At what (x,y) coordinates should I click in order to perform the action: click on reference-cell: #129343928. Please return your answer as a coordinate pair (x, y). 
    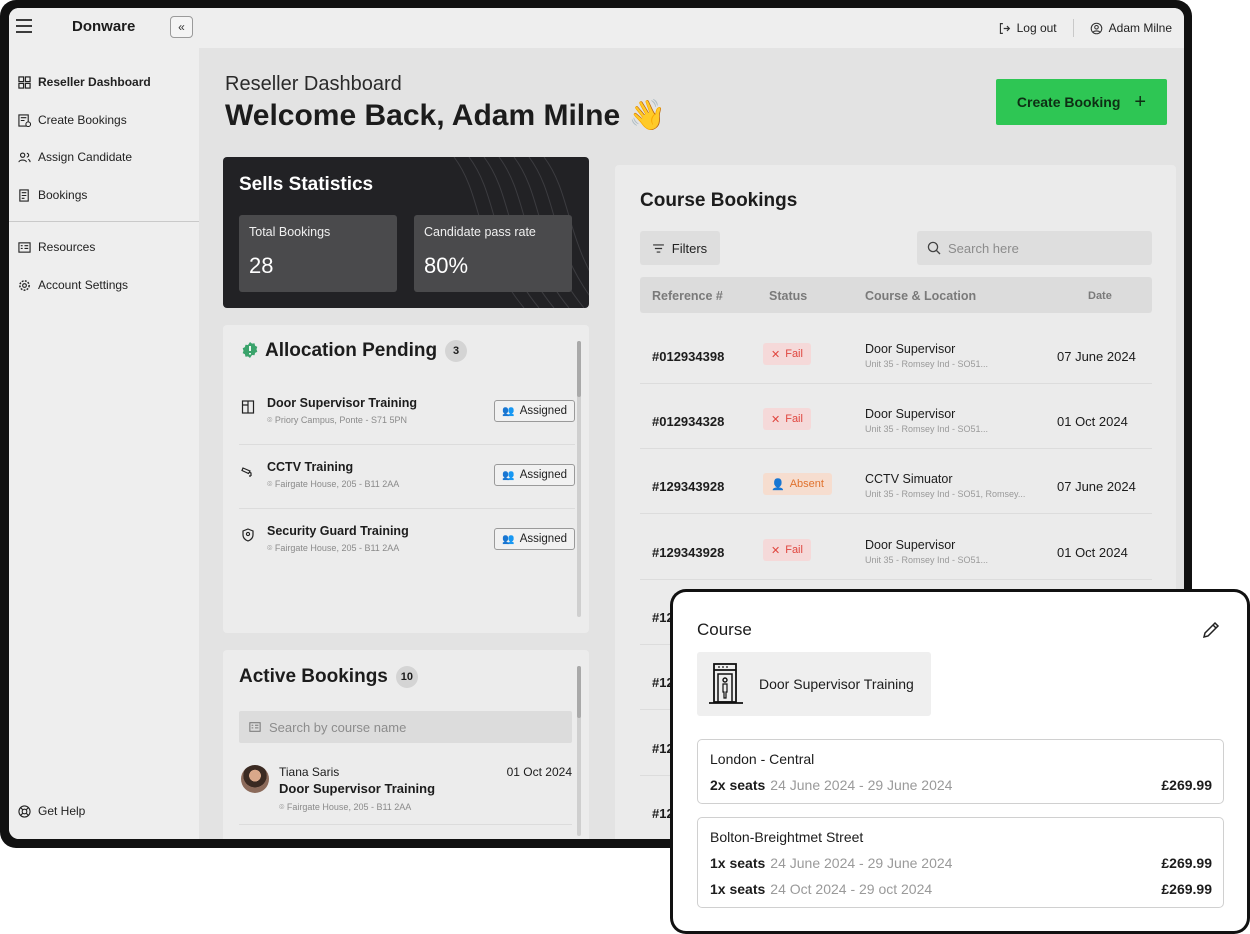
    Looking at the image, I should click on (688, 486).